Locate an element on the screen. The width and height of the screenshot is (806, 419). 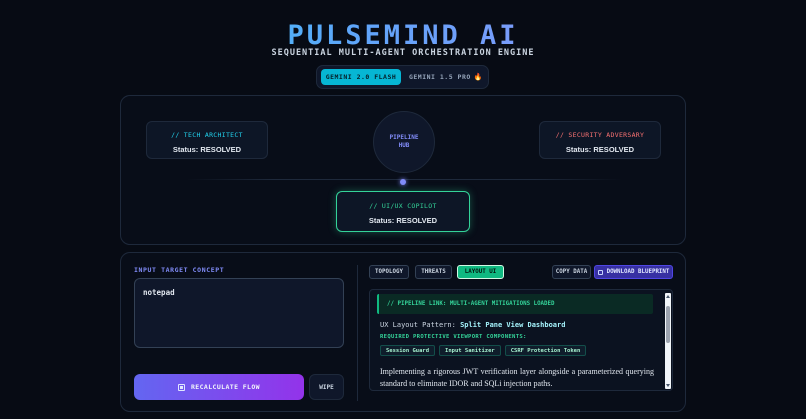
agent-name: // UI/UX COPILOT is located at coordinates (403, 206).